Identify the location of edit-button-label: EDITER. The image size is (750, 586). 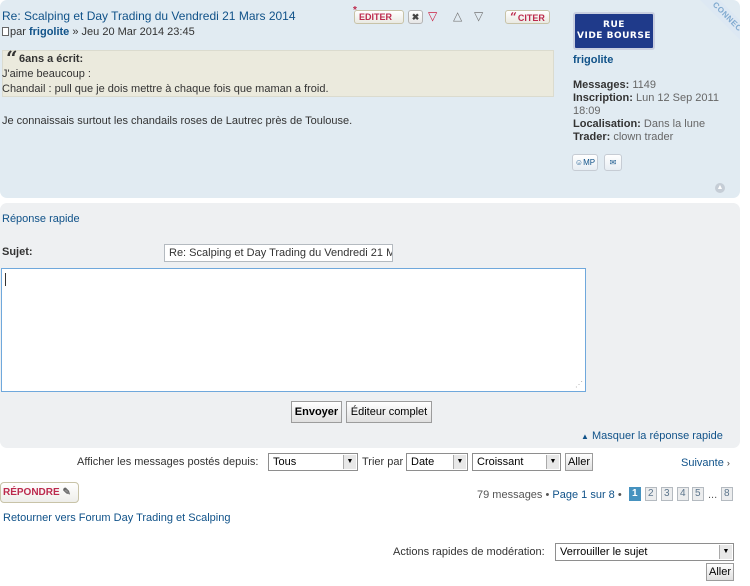
(376, 17).